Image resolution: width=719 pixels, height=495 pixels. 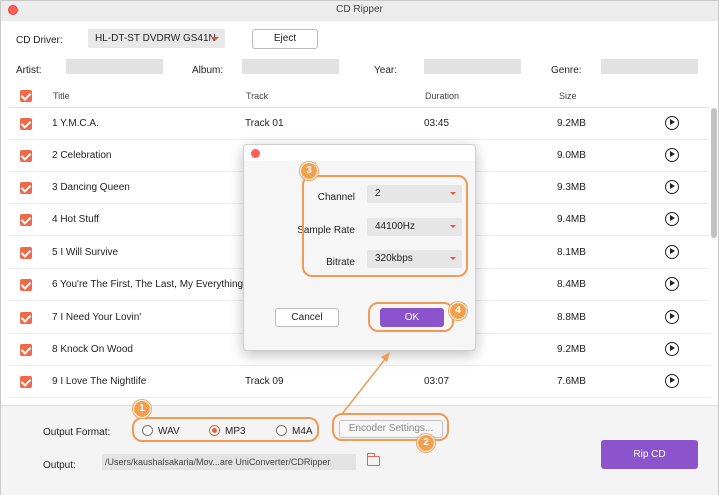 I want to click on rip-cd-button: Rip CD, so click(x=649, y=454).